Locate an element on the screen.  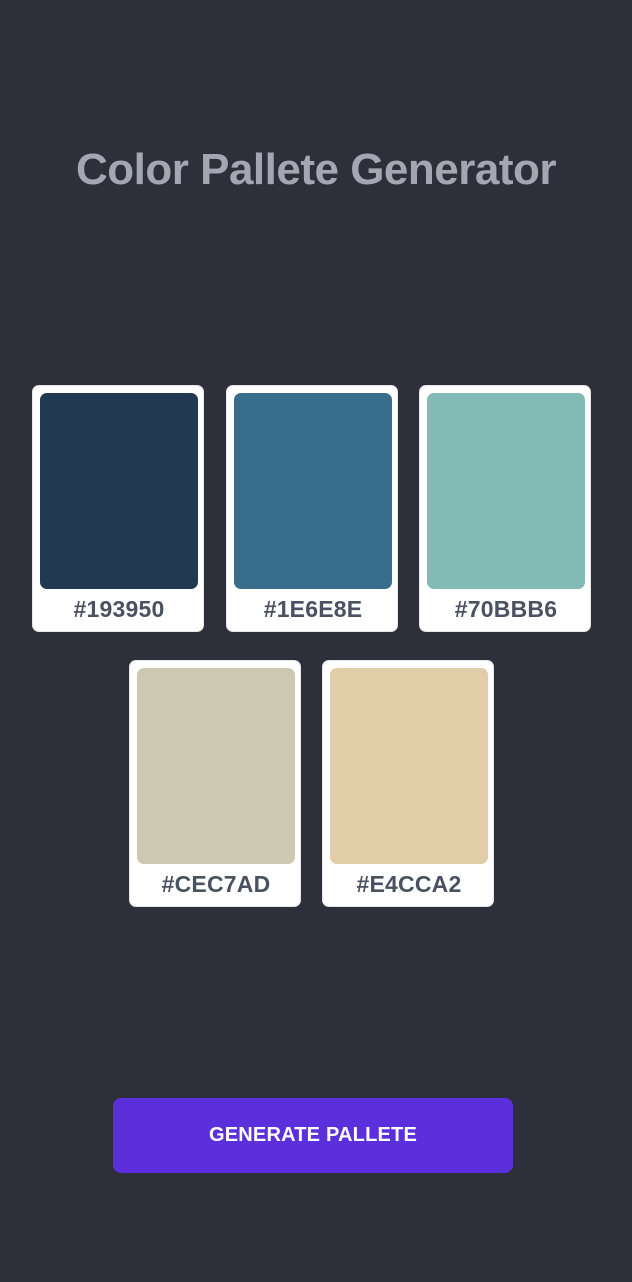
color-card: #70BBB6 is located at coordinates (505, 508).